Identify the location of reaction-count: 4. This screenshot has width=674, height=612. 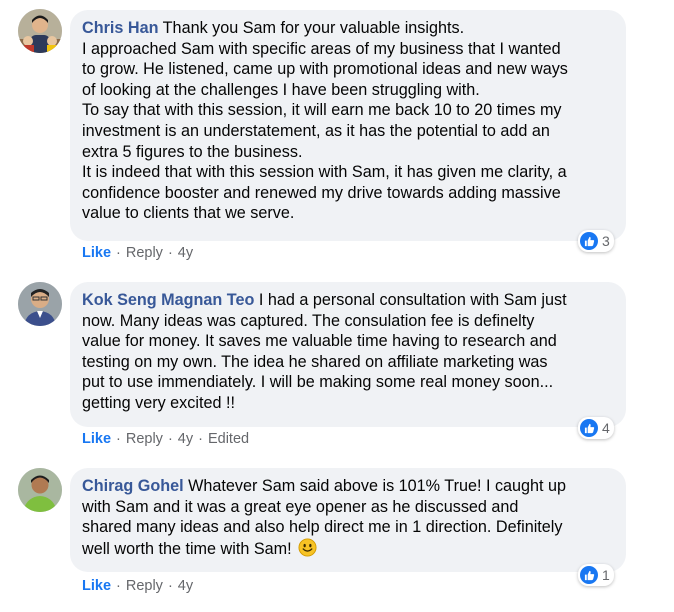
(606, 428).